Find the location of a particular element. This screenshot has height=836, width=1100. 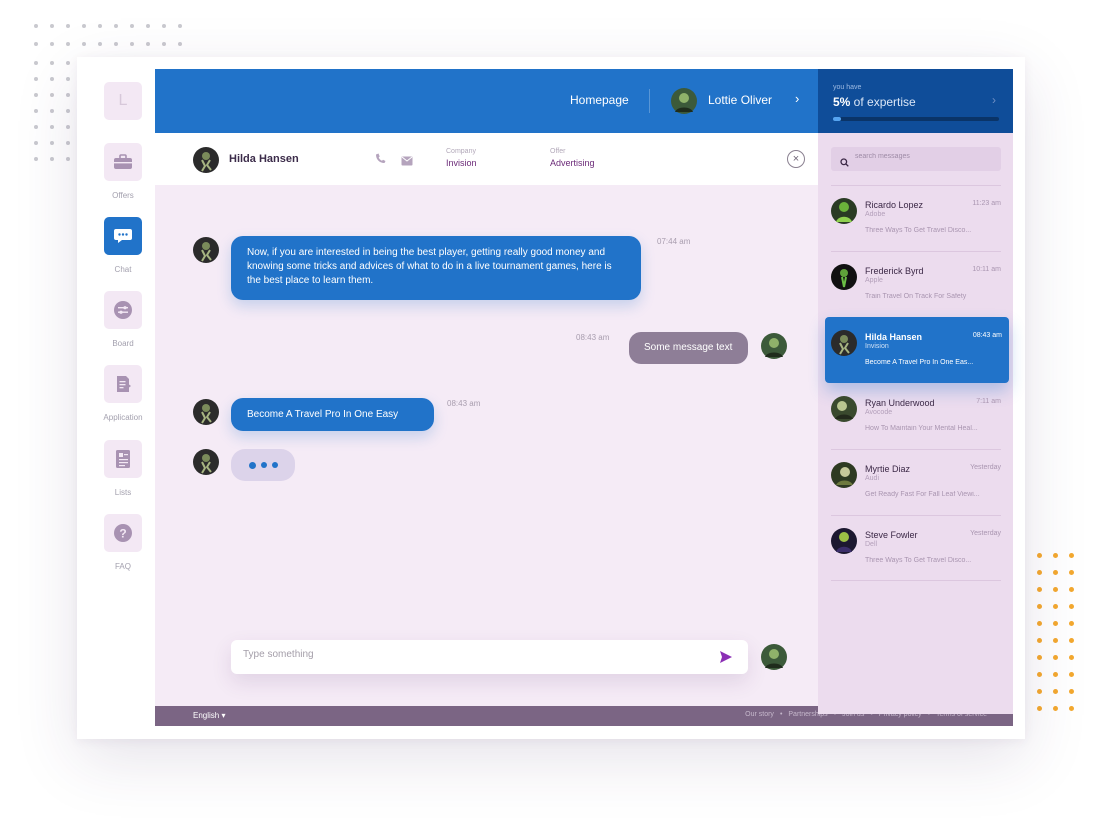

sliders-icon is located at coordinates (123, 310).